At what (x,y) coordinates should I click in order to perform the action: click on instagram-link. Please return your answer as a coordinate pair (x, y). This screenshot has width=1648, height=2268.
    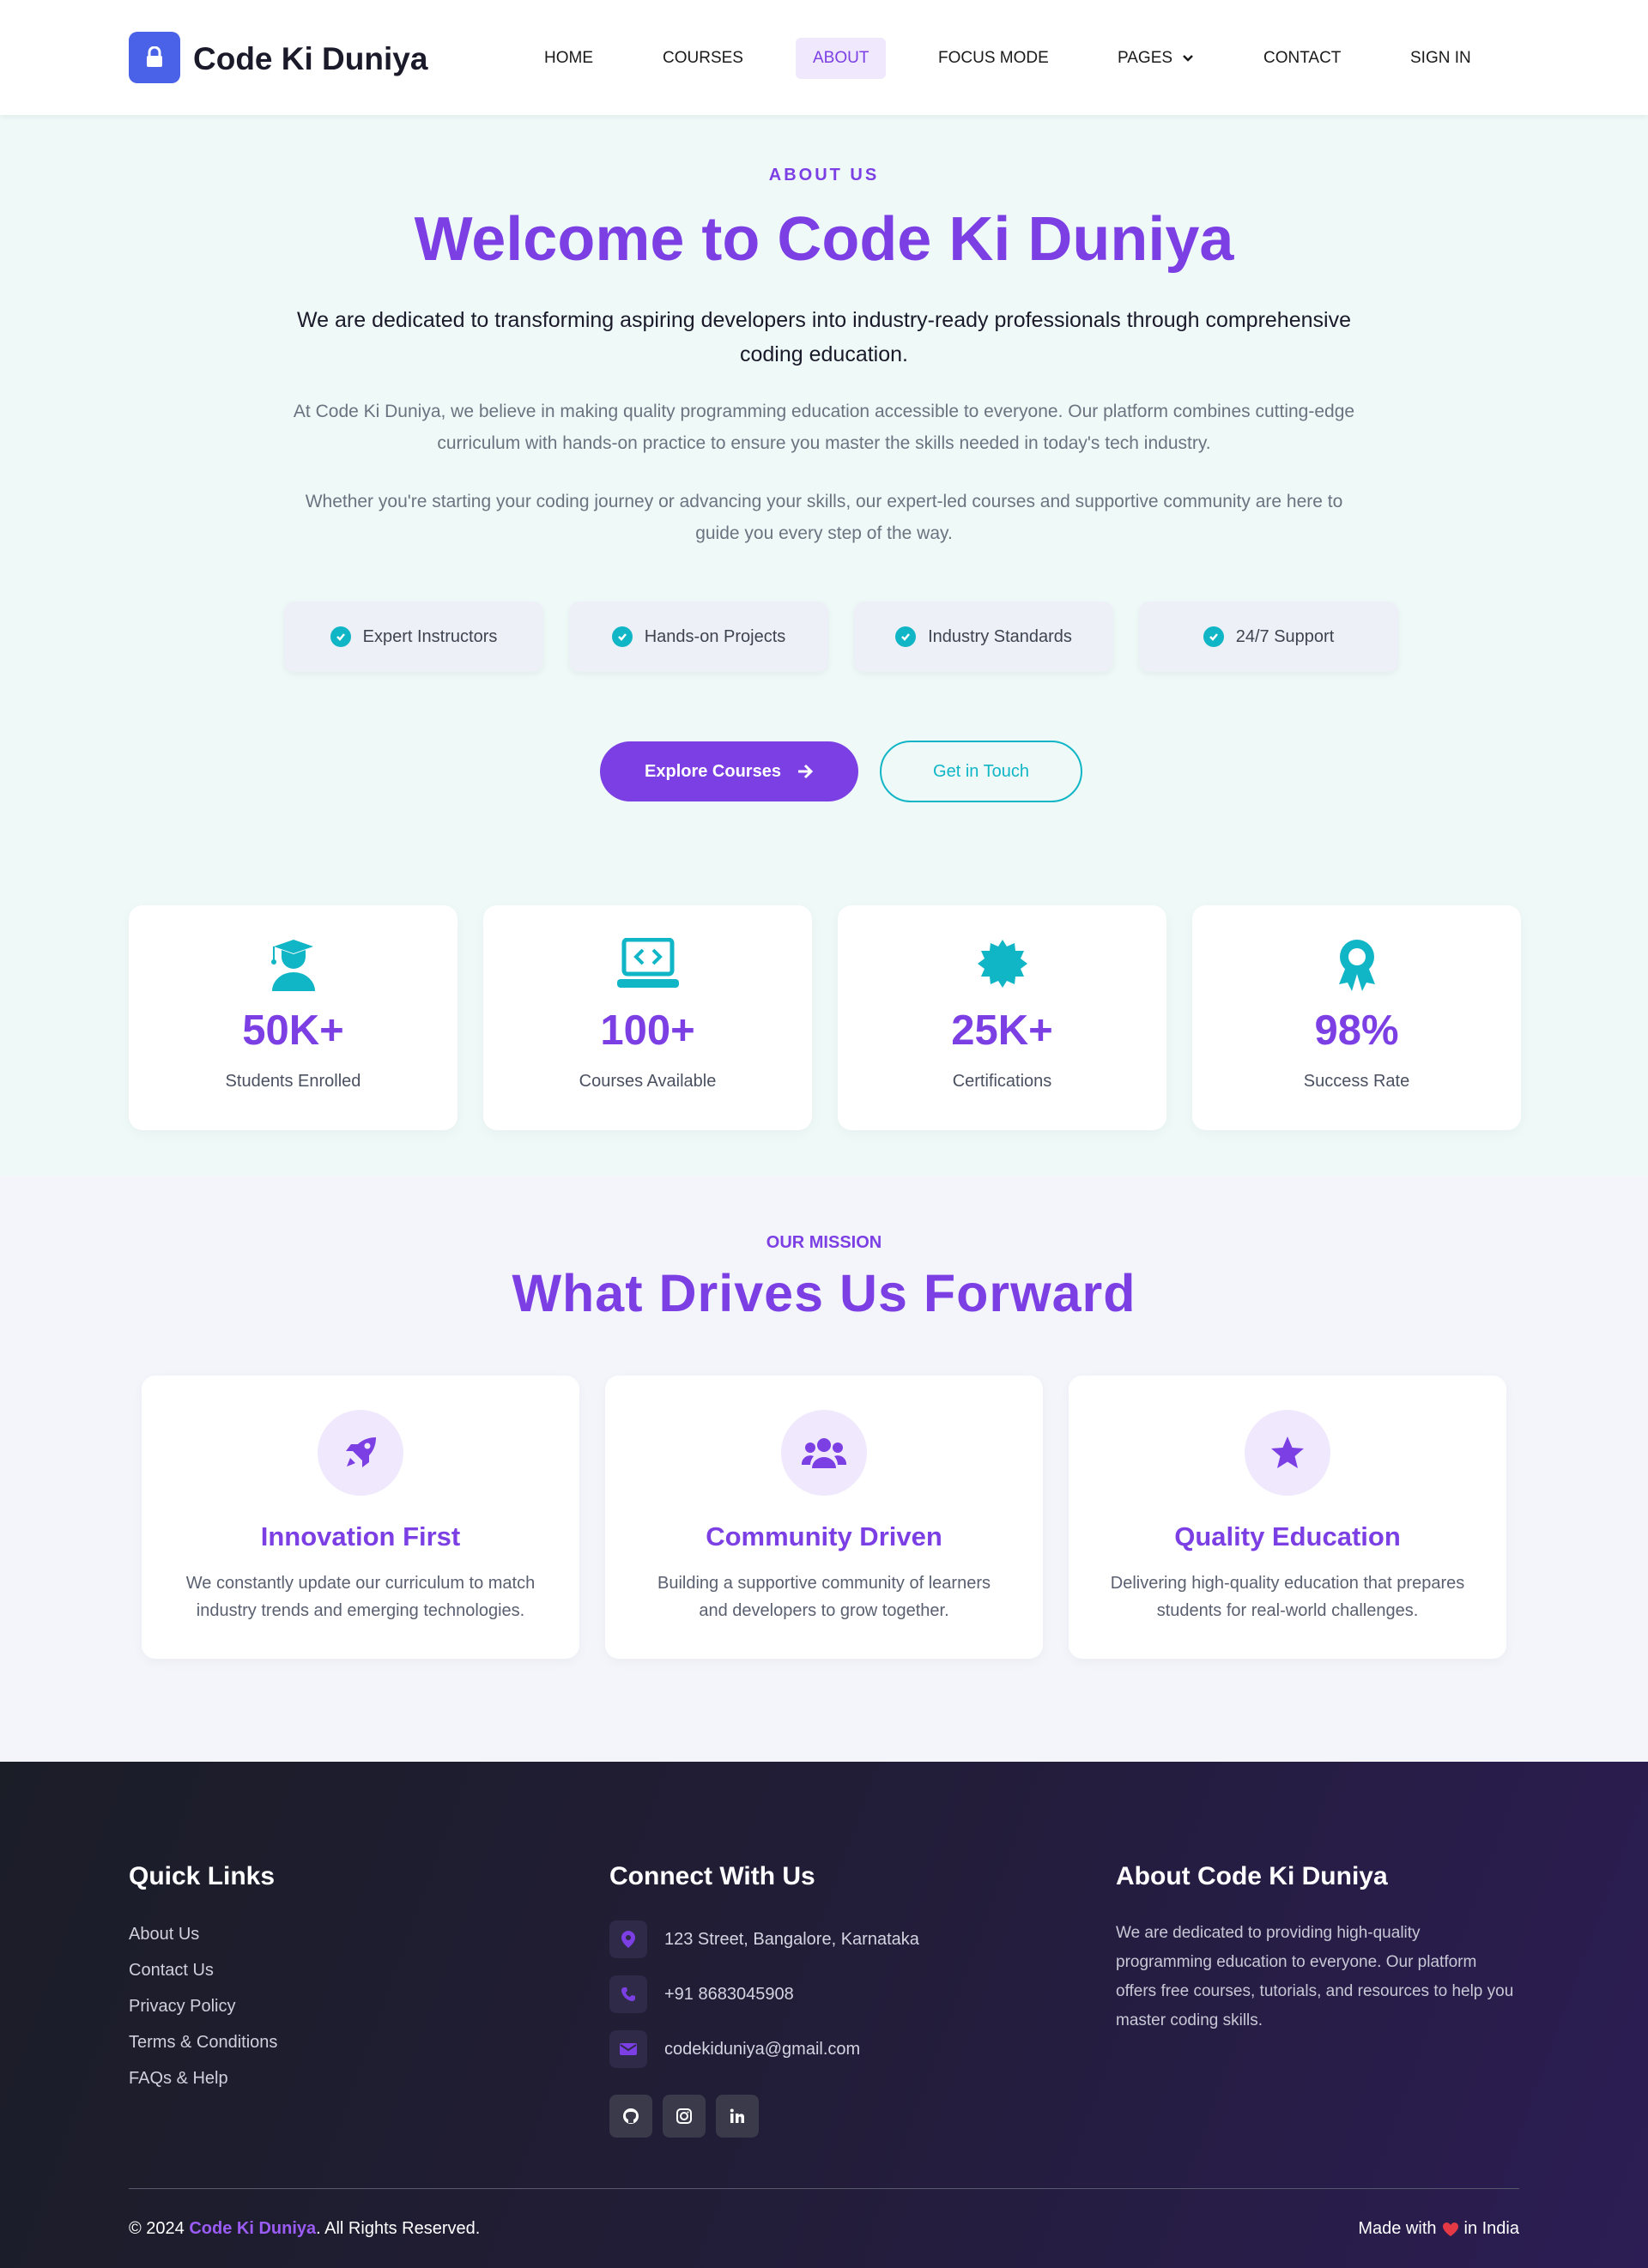
    Looking at the image, I should click on (684, 2116).